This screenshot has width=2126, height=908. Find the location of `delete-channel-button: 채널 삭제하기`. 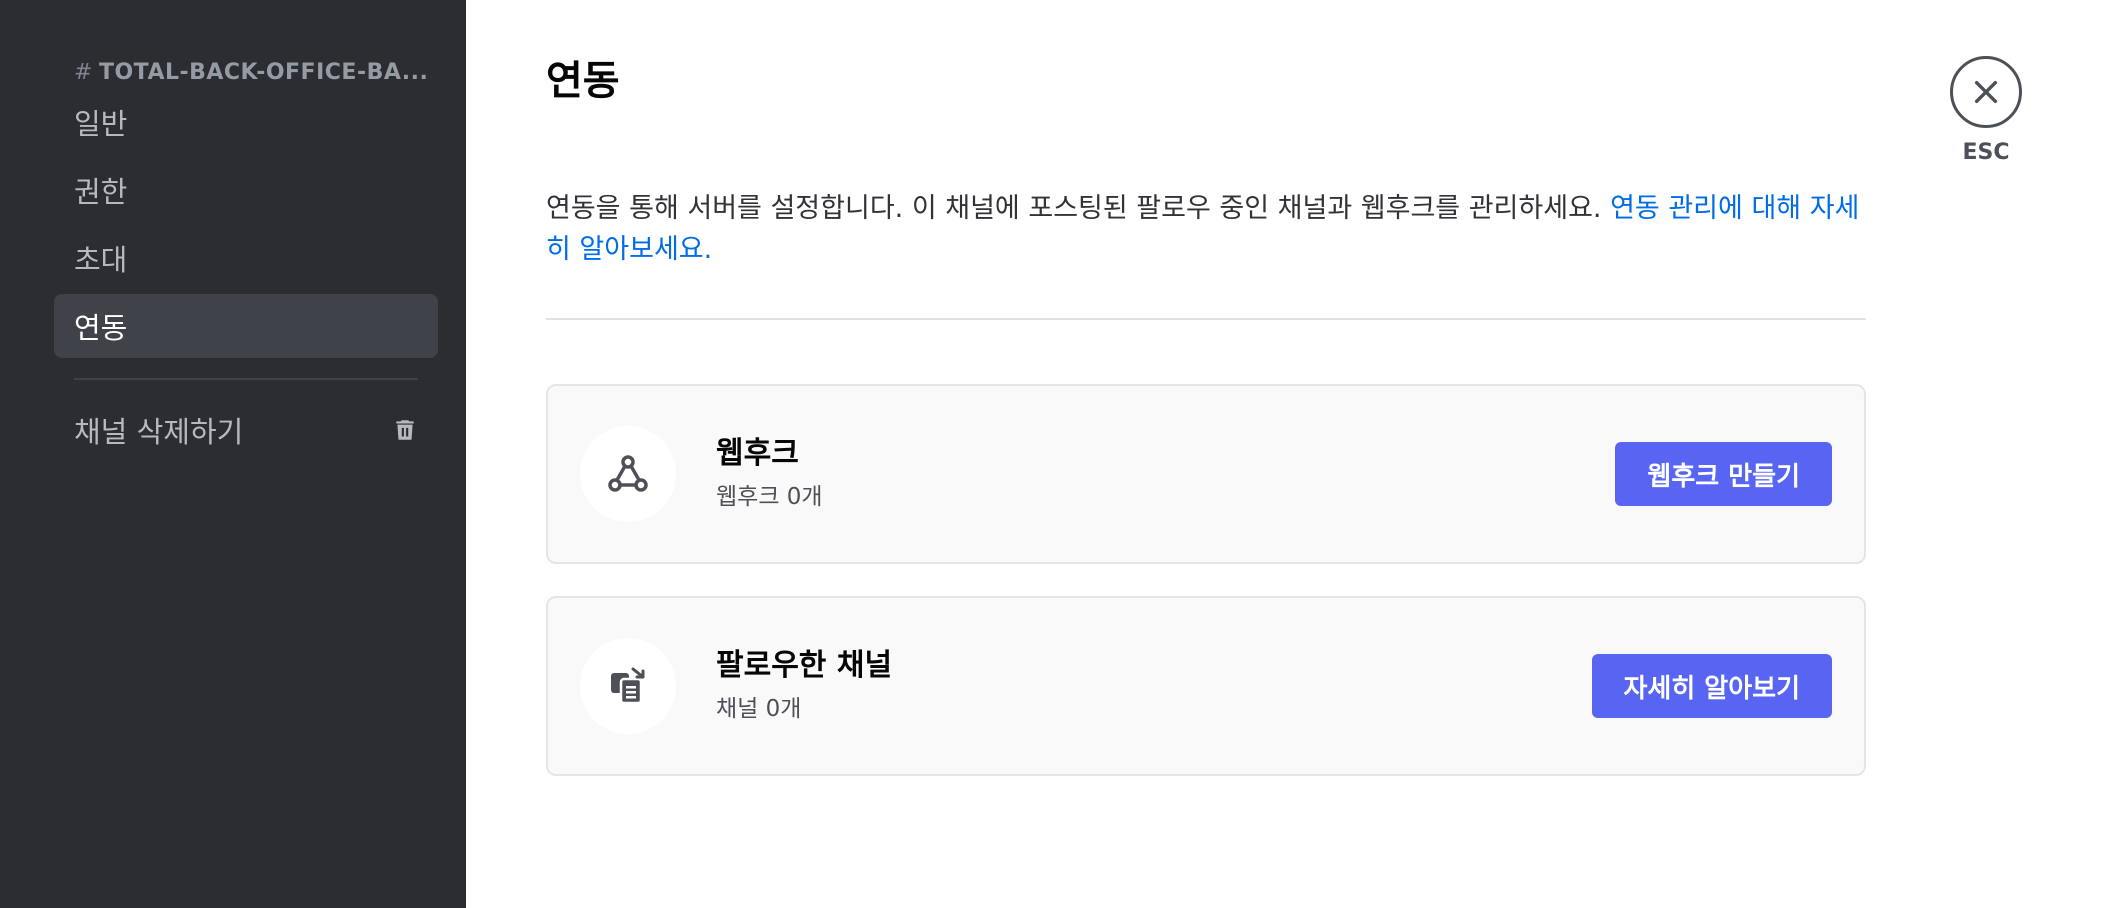

delete-channel-button: 채널 삭제하기 is located at coordinates (246, 430).